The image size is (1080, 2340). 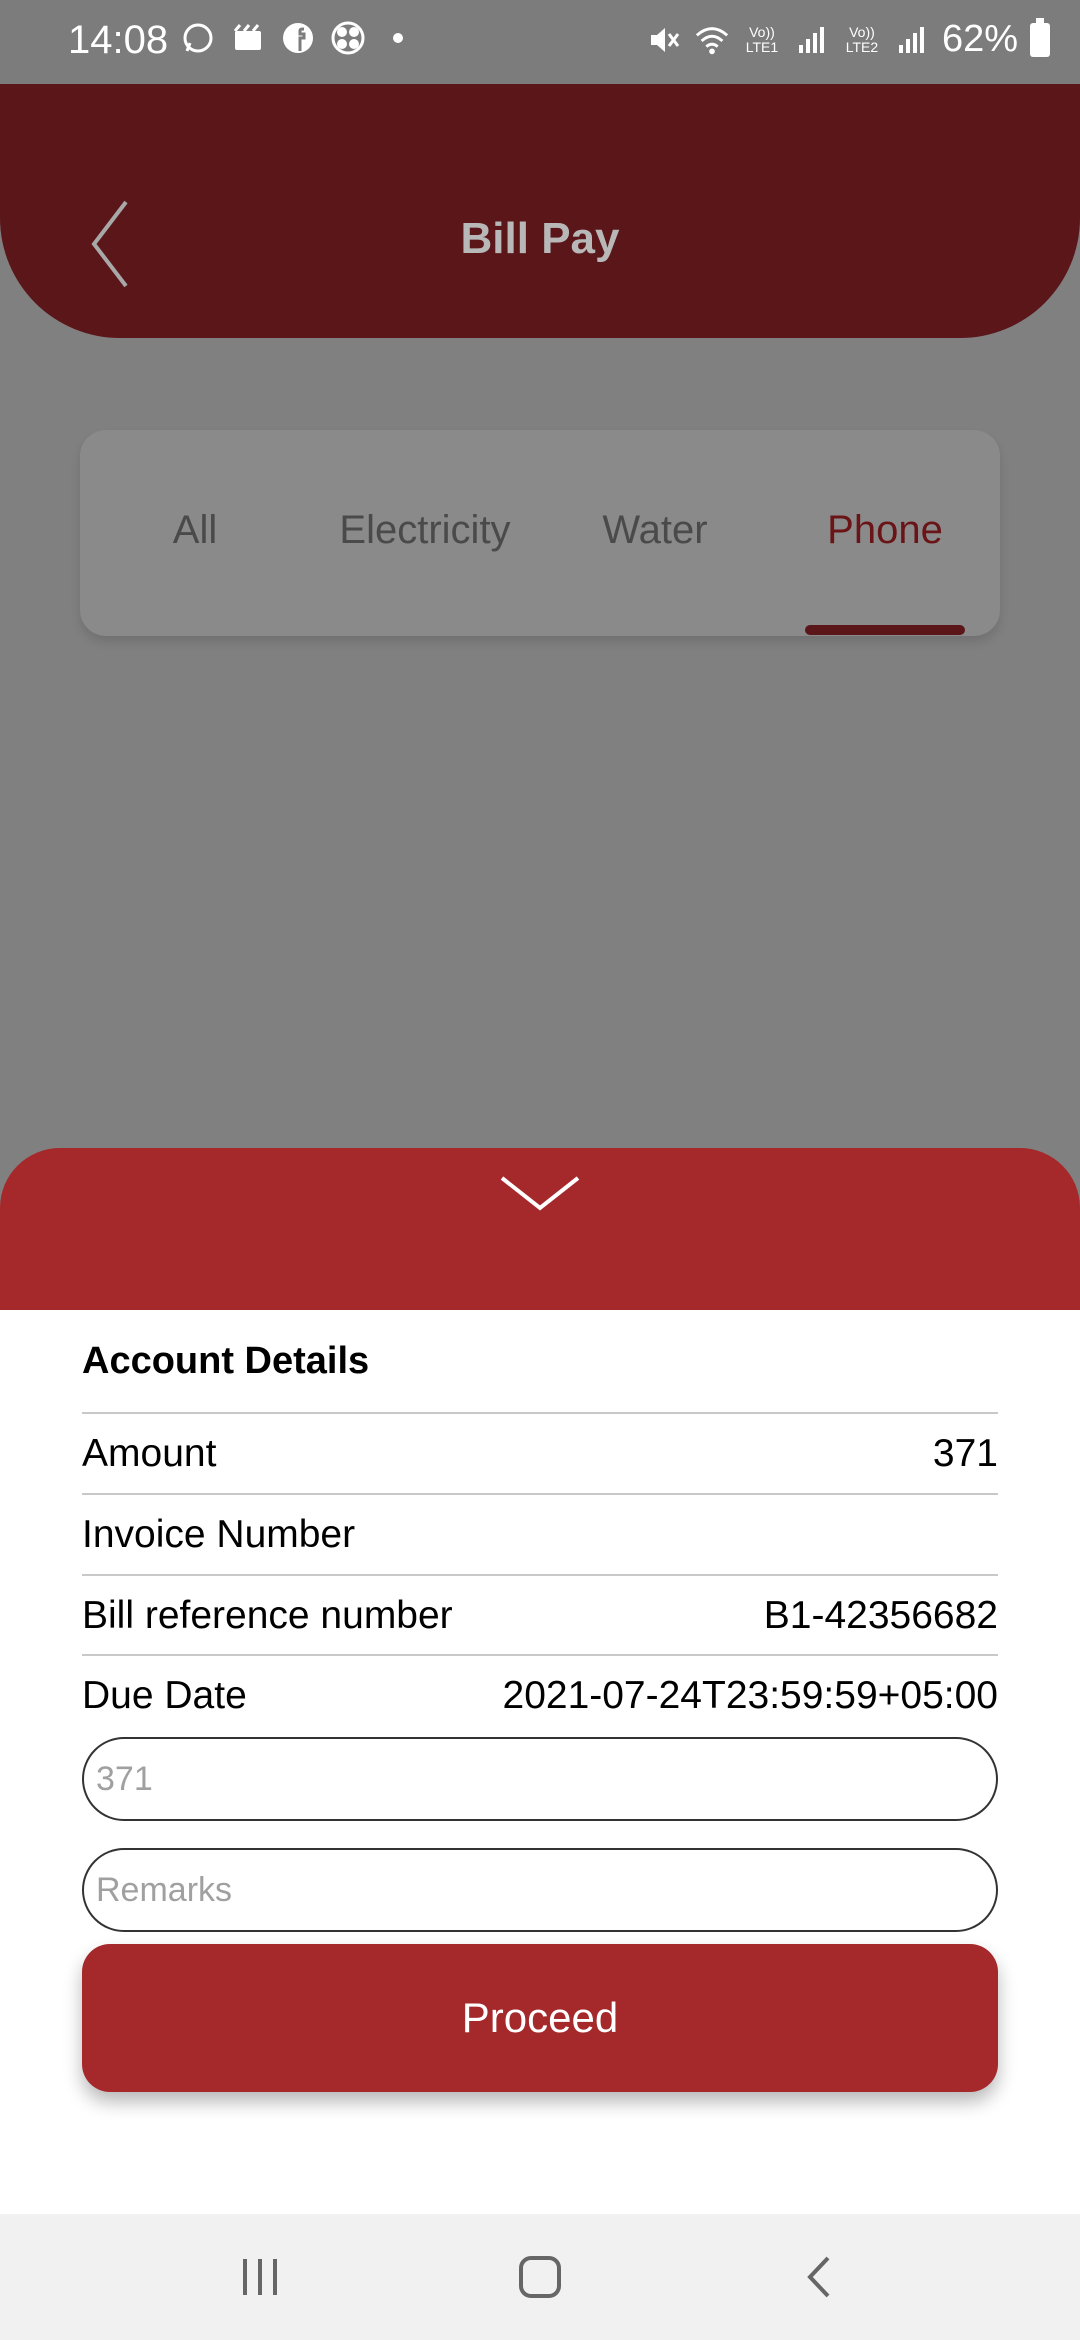 What do you see at coordinates (540, 238) in the screenshot?
I see `page-title: Bill Pay` at bounding box center [540, 238].